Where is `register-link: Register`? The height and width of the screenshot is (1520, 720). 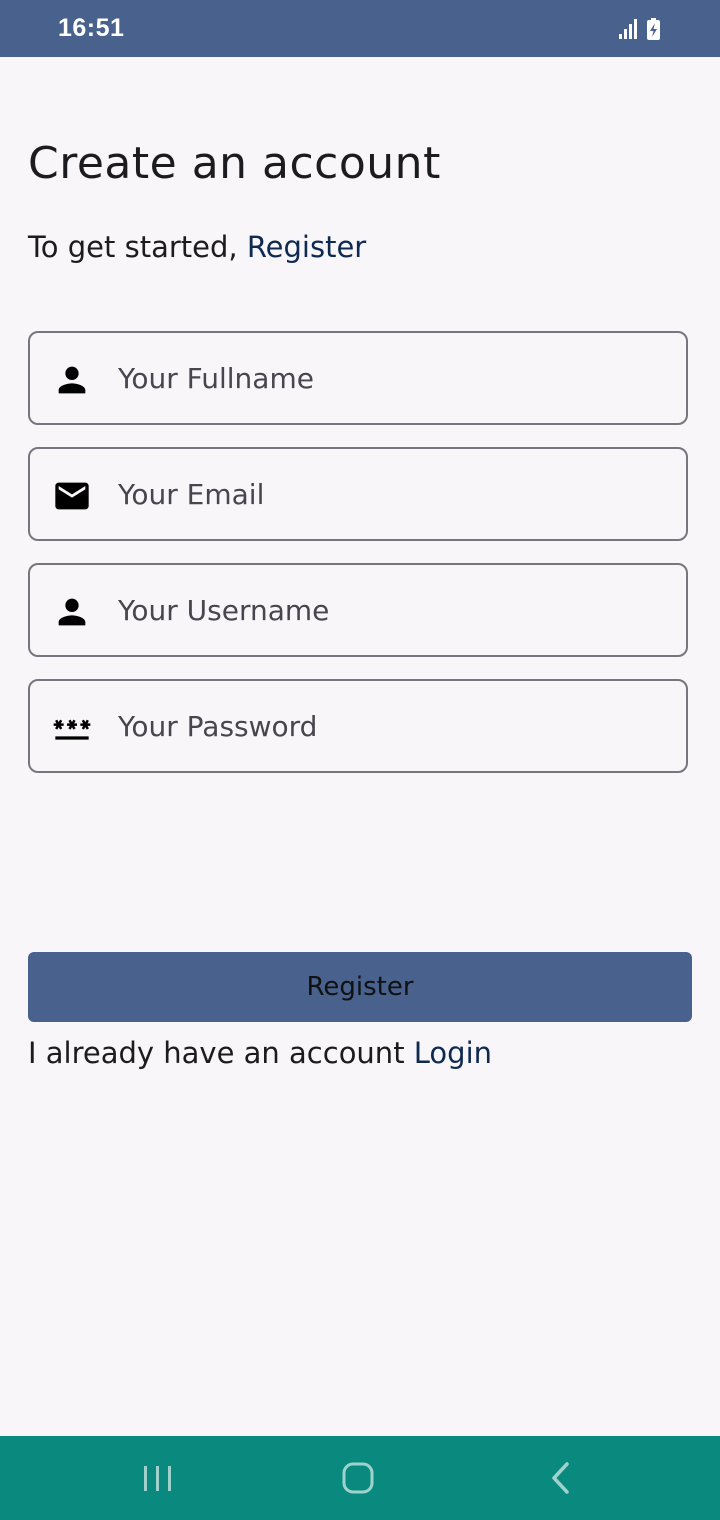 register-link: Register is located at coordinates (306, 247).